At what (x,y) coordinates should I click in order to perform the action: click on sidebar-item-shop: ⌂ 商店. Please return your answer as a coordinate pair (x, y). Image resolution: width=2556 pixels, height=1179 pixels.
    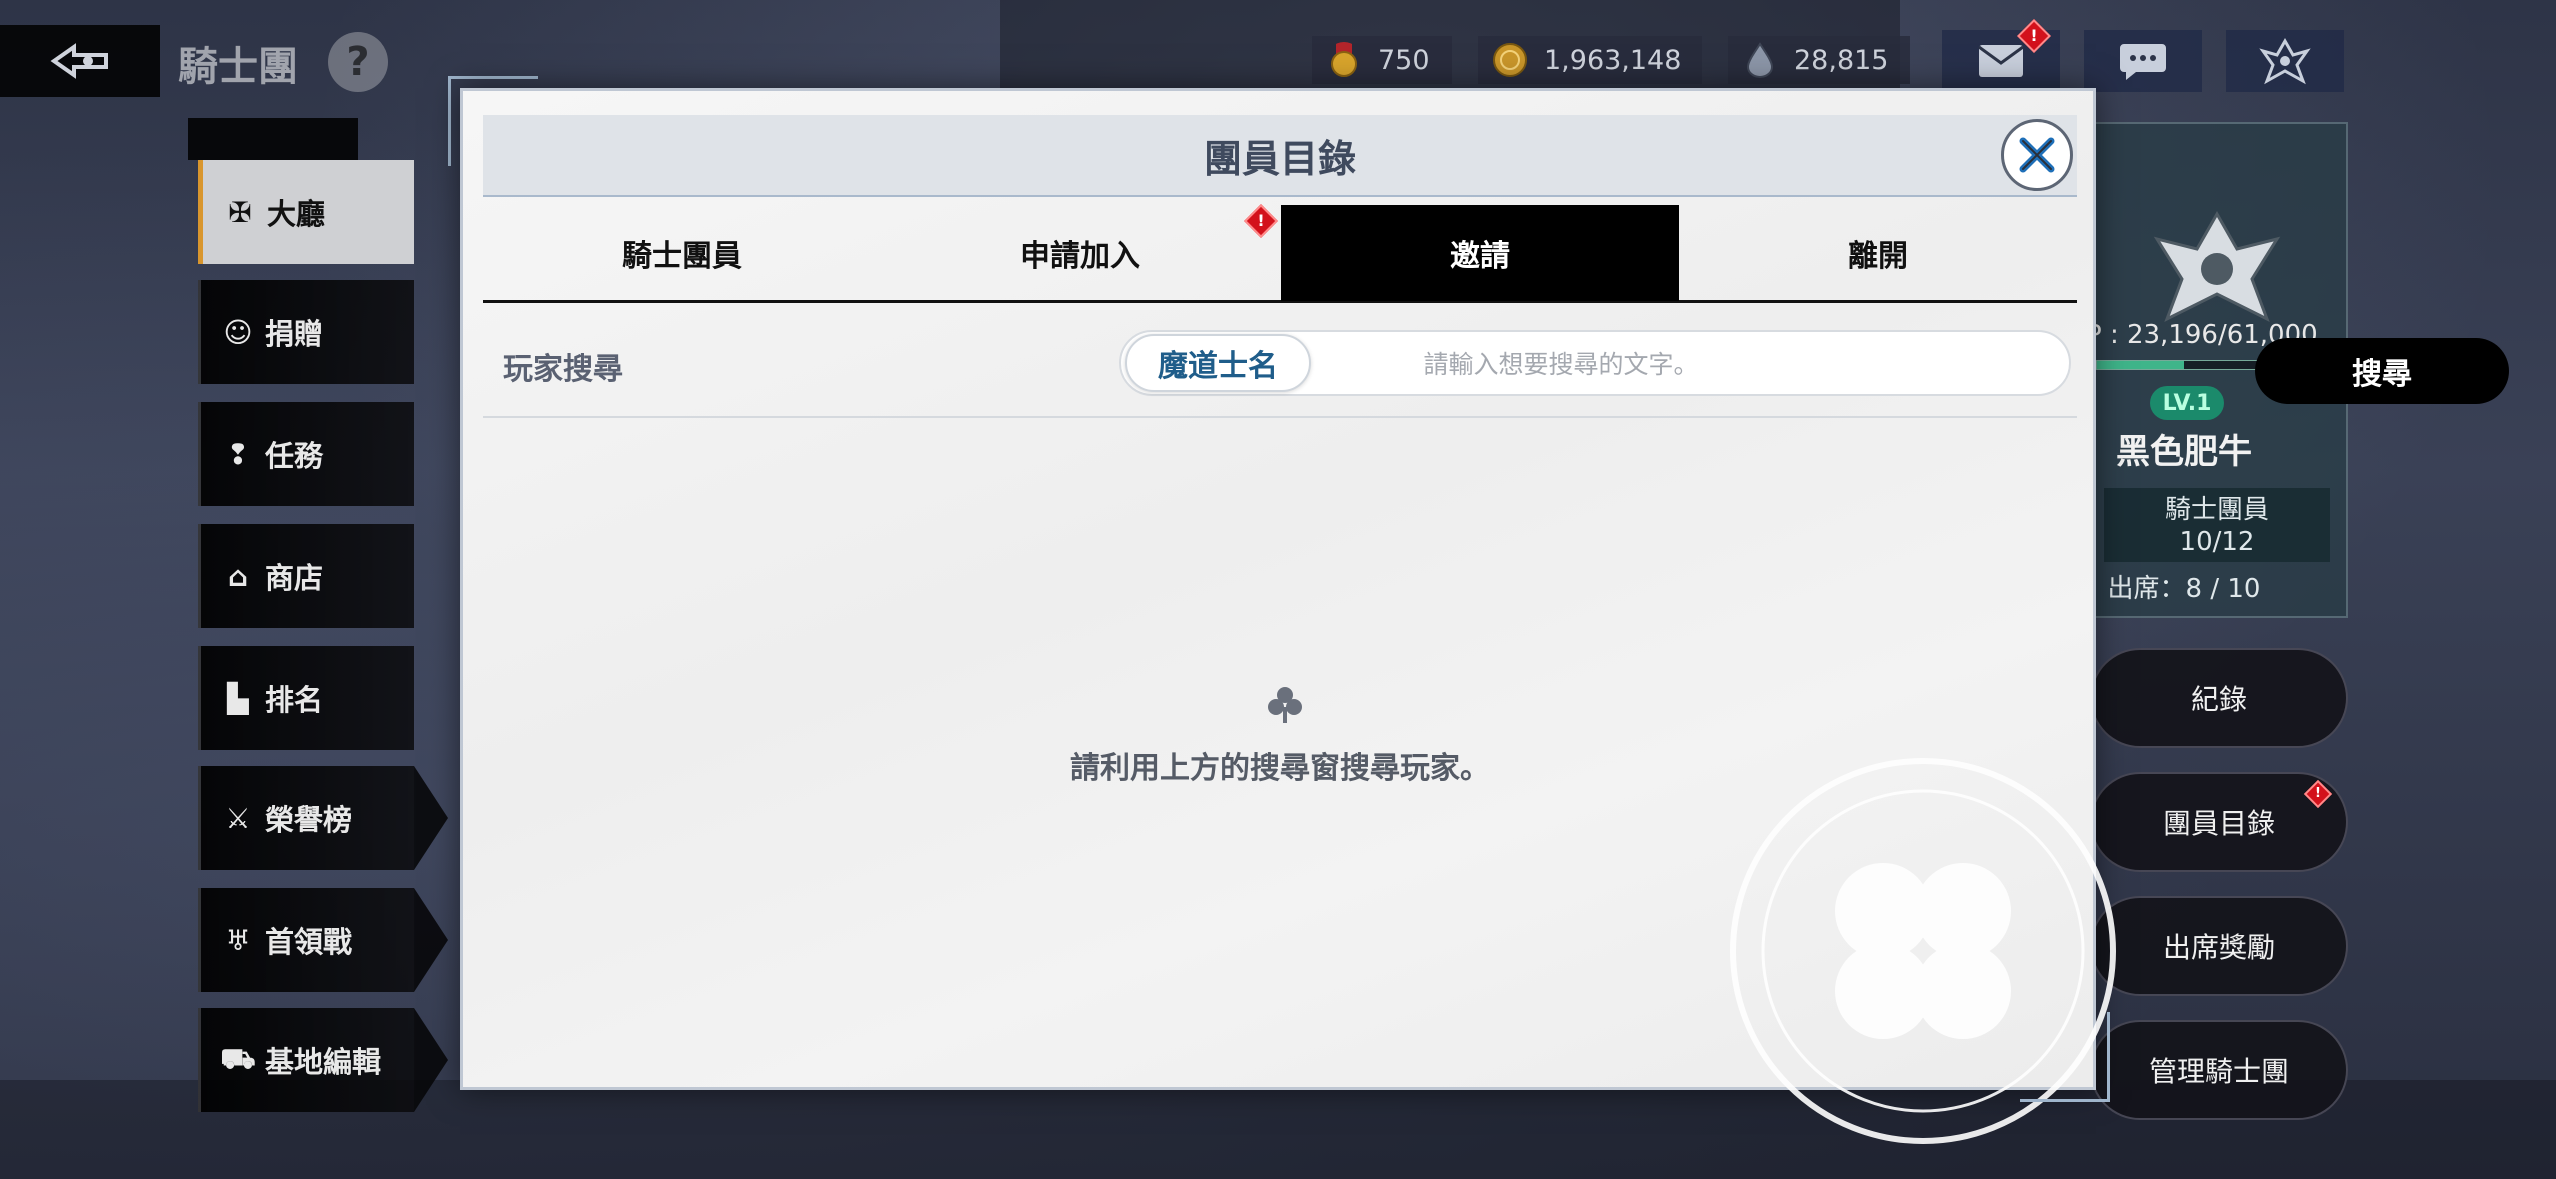
    Looking at the image, I should click on (306, 576).